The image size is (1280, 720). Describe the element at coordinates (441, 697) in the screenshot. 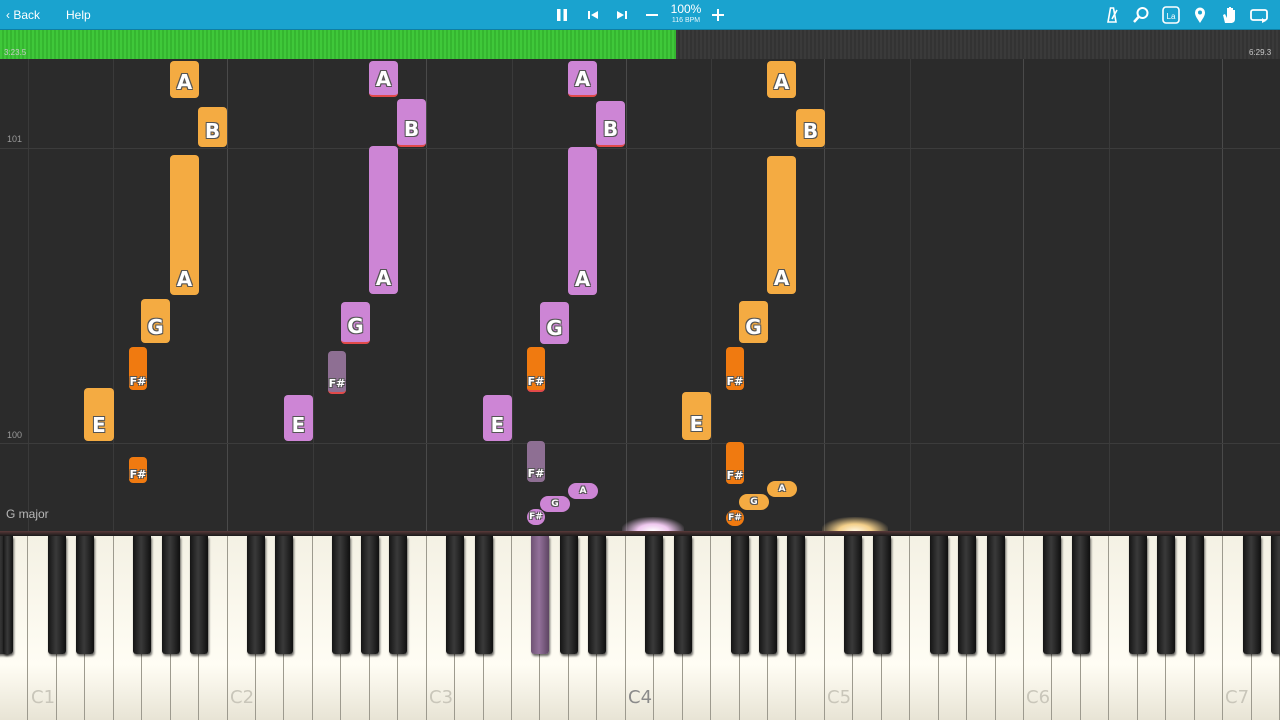

I see `octave-label: C3` at that location.